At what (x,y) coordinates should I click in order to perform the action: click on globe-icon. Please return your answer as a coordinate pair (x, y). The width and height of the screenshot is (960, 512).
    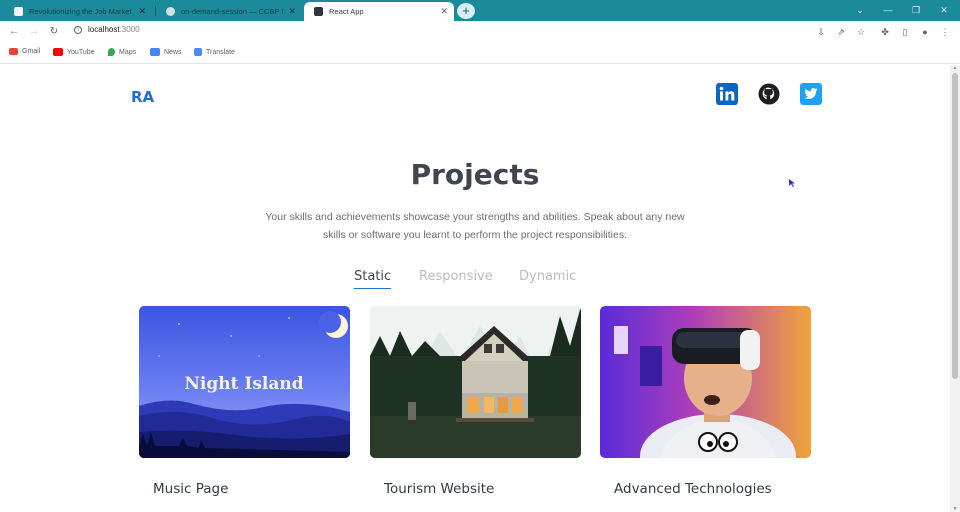
    Looking at the image, I should click on (170, 11).